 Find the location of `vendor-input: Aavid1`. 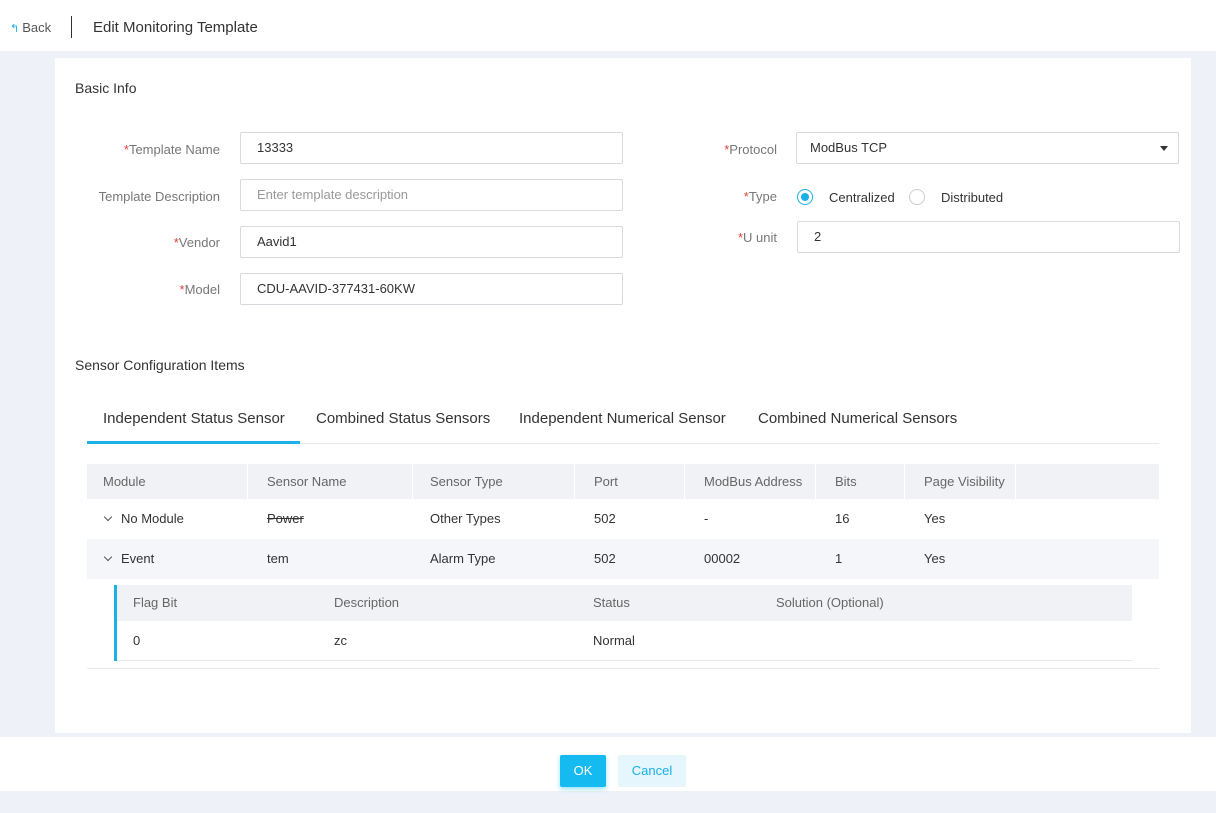

vendor-input: Aavid1 is located at coordinates (431, 242).